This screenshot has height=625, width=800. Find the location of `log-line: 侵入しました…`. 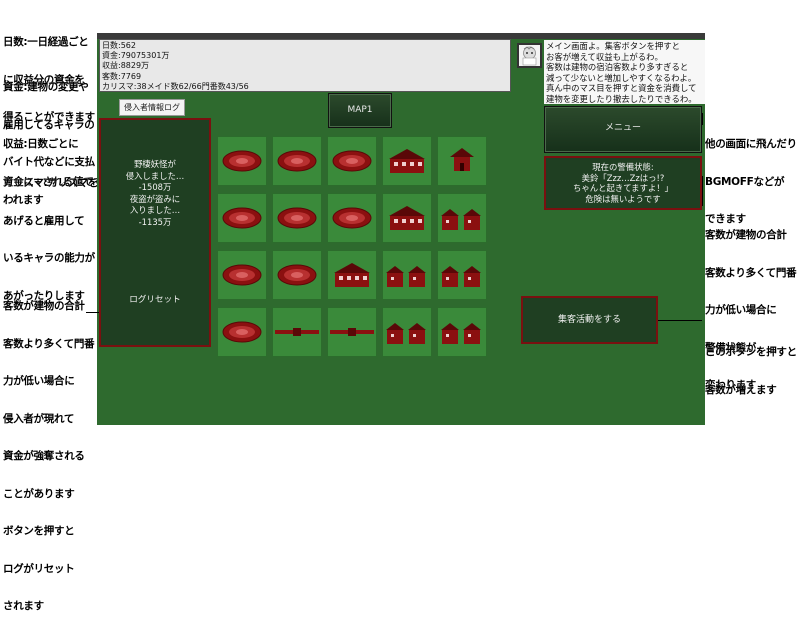

log-line: 侵入しました… is located at coordinates (155, 175).